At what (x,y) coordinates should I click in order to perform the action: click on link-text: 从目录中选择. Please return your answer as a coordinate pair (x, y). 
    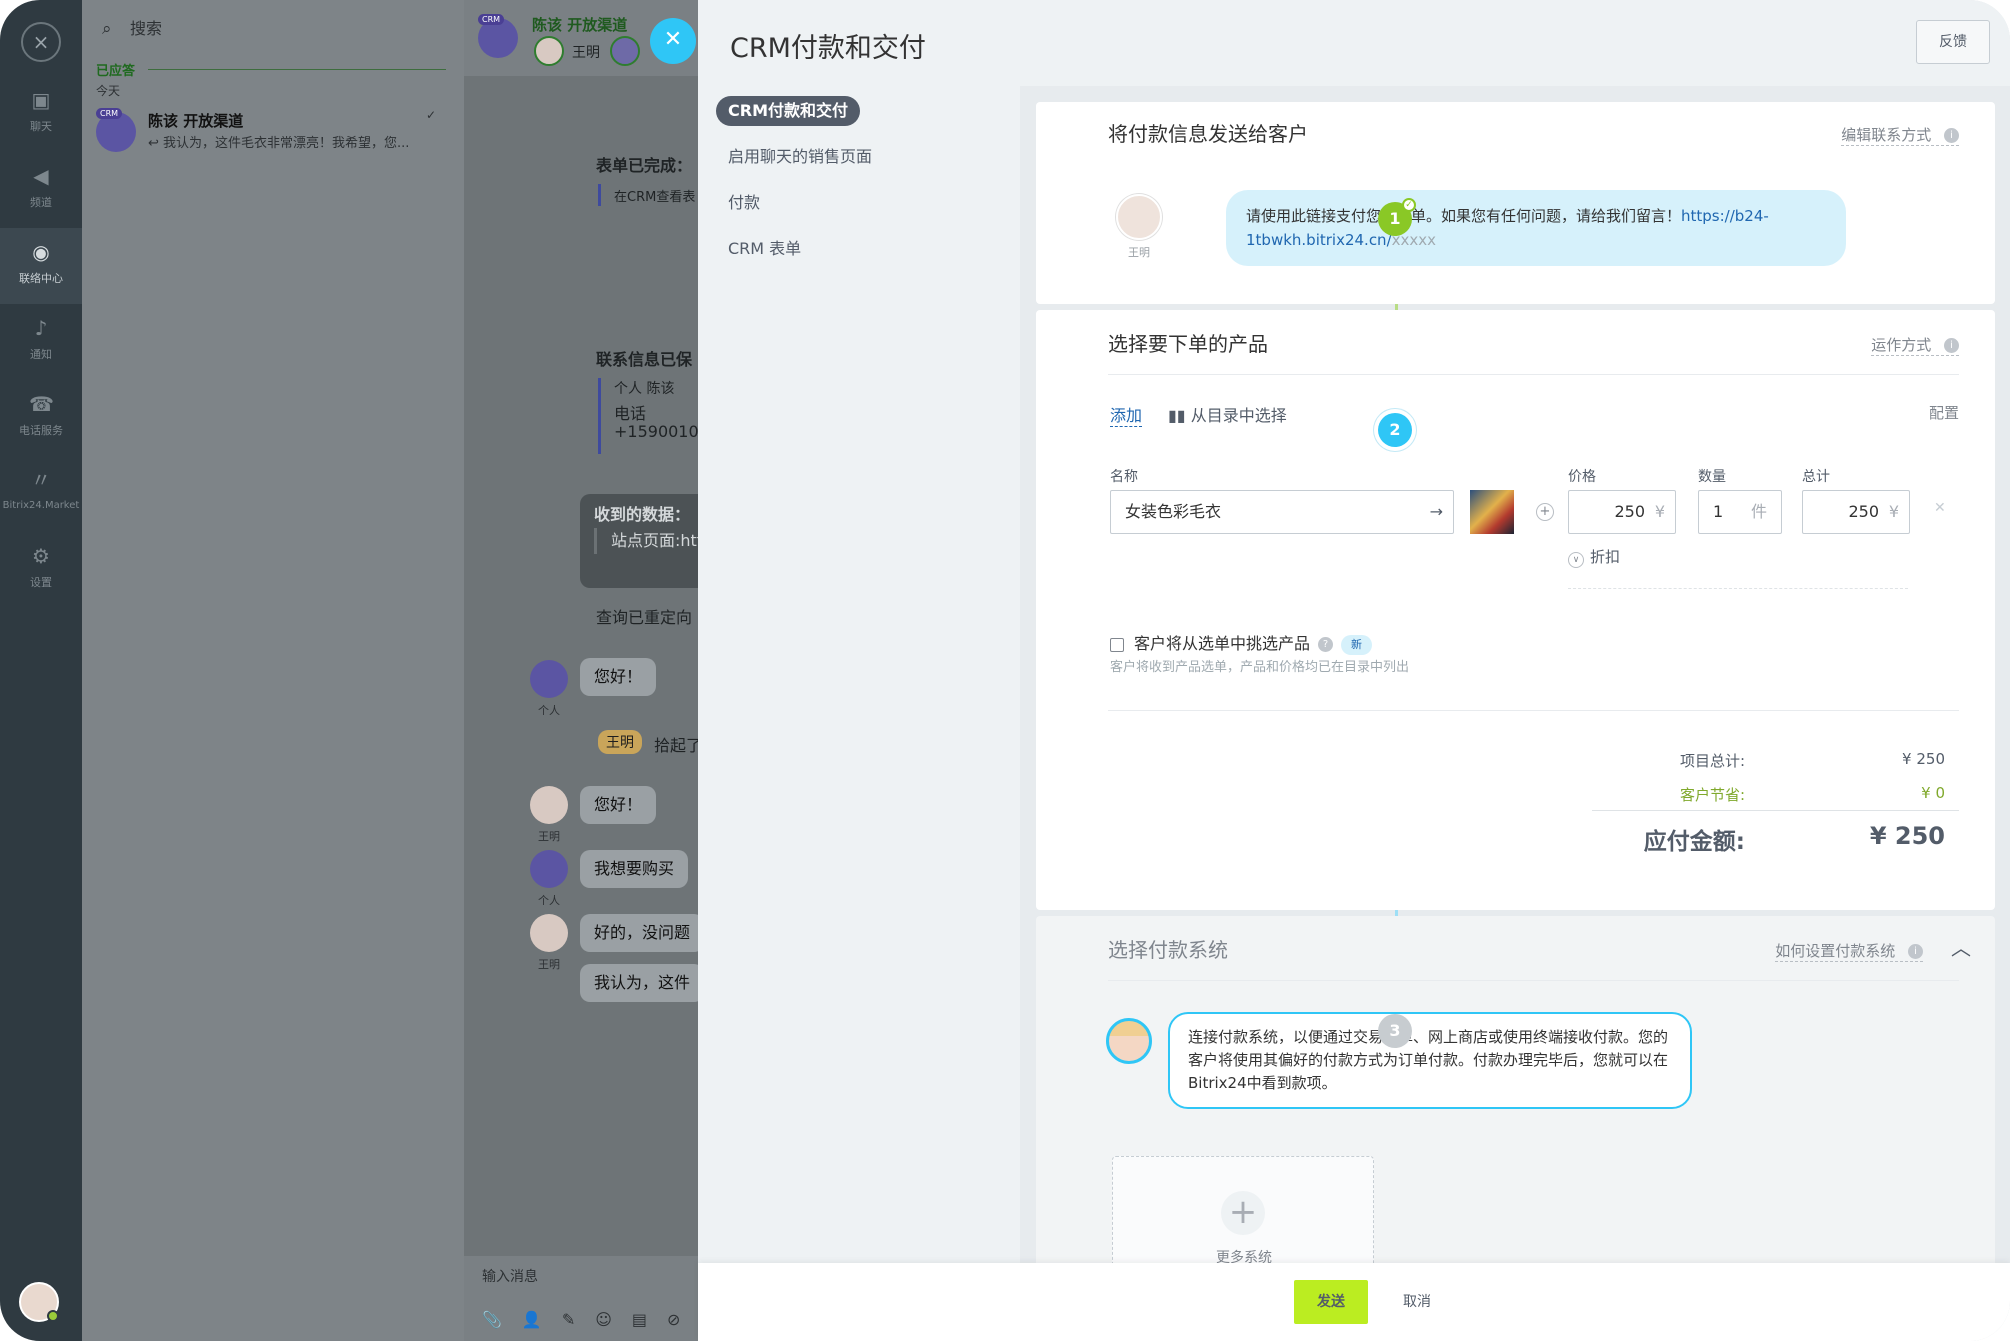
    Looking at the image, I should click on (1238, 415).